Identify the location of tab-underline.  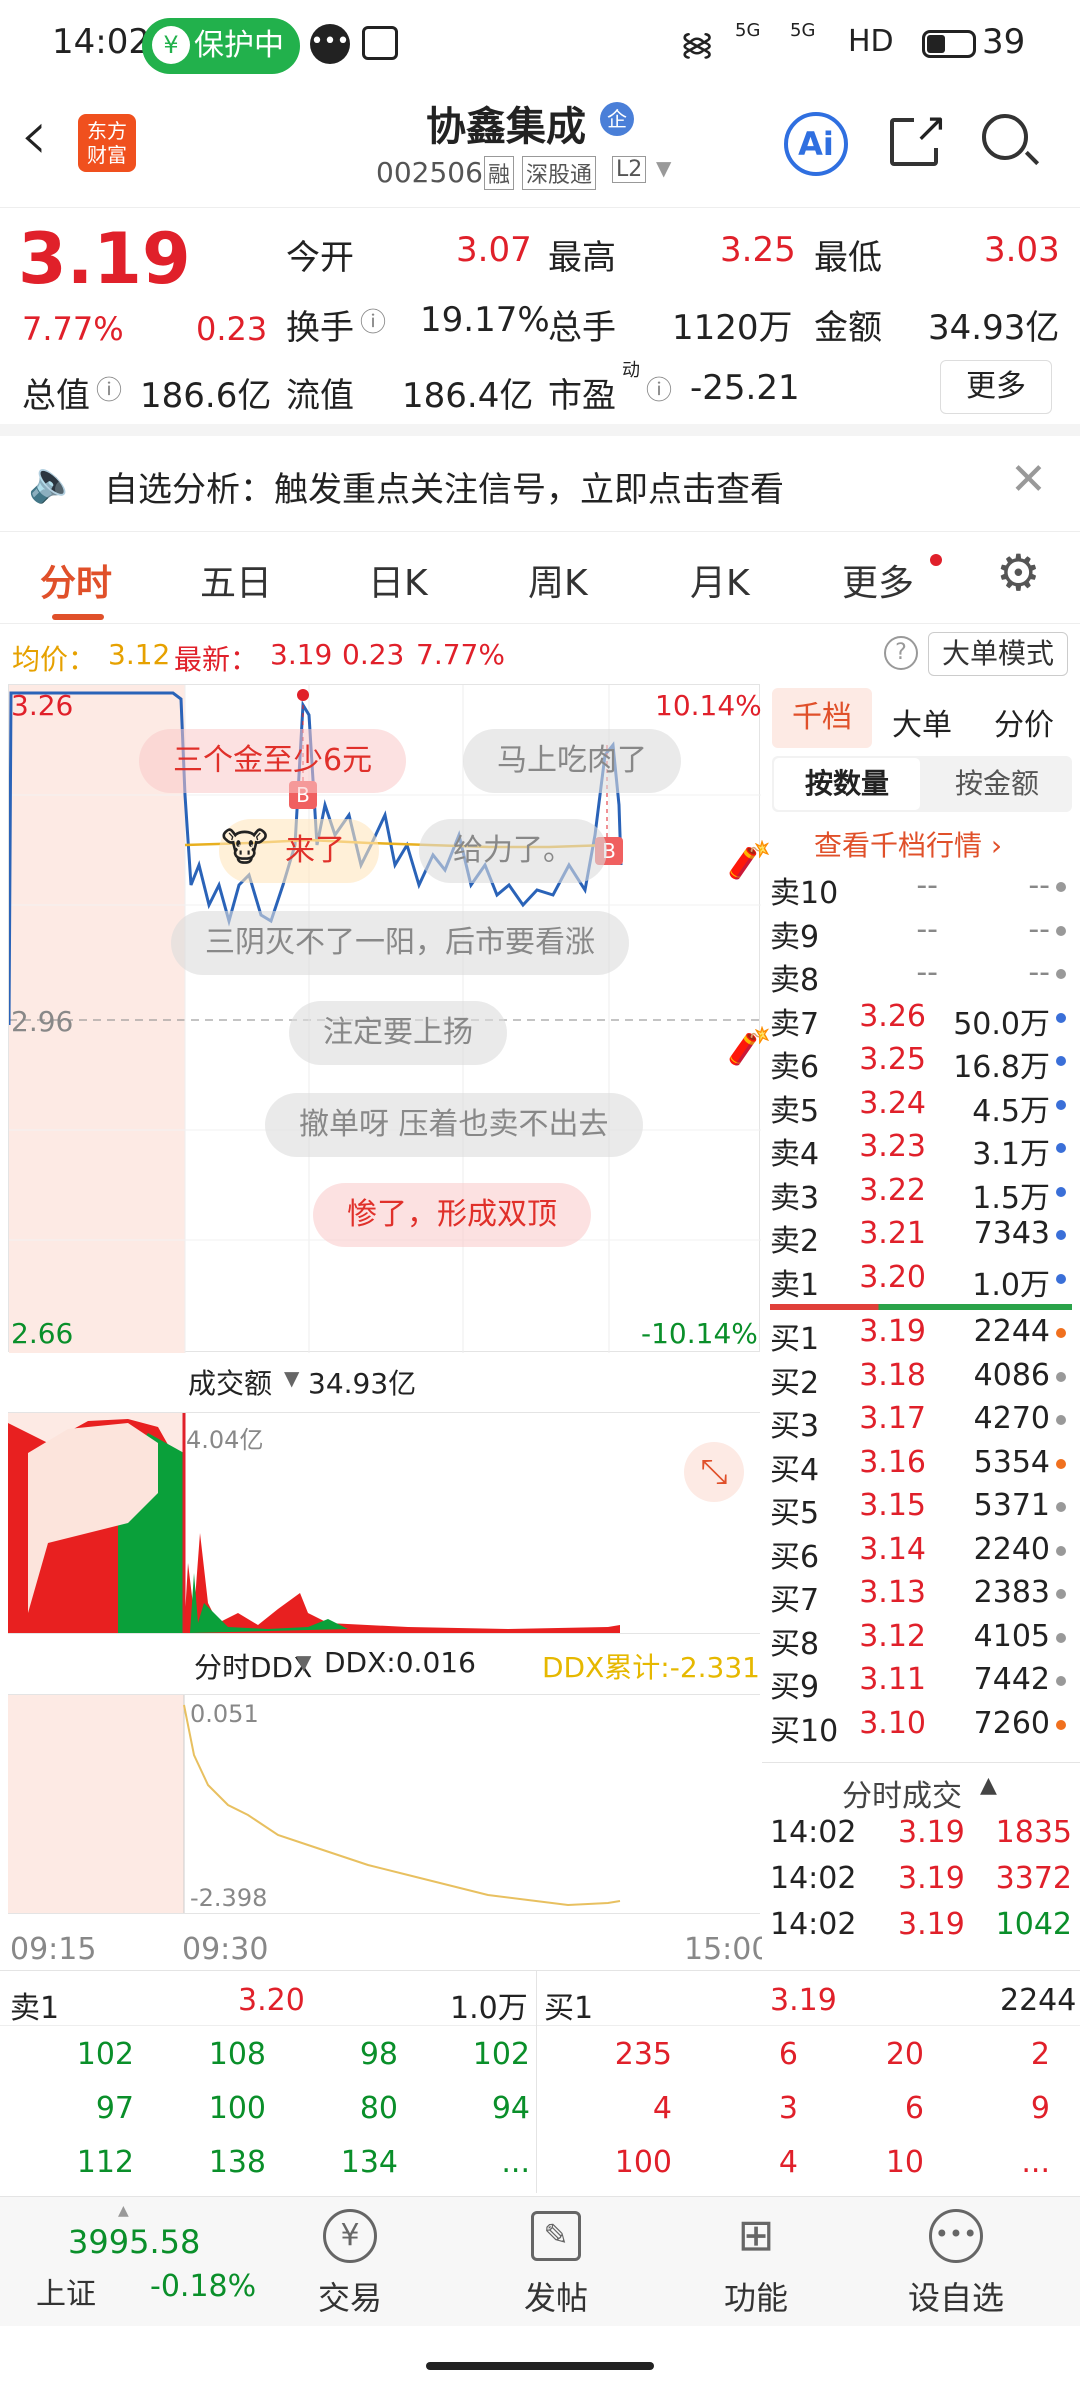
(78, 617).